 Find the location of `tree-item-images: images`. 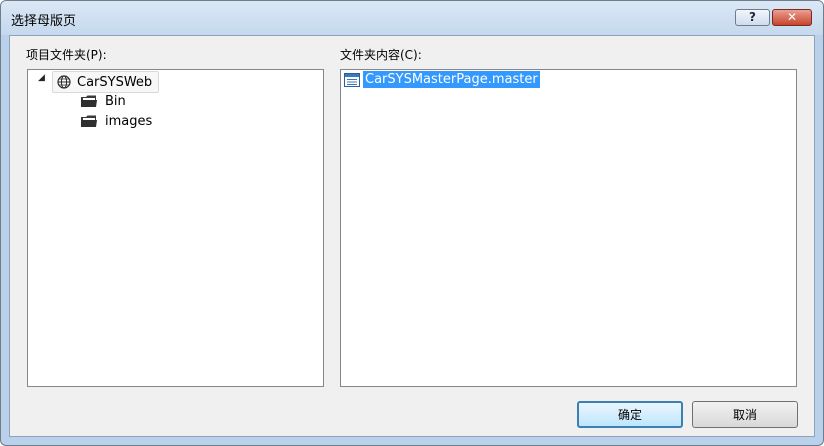

tree-item-images: images is located at coordinates (116, 121).